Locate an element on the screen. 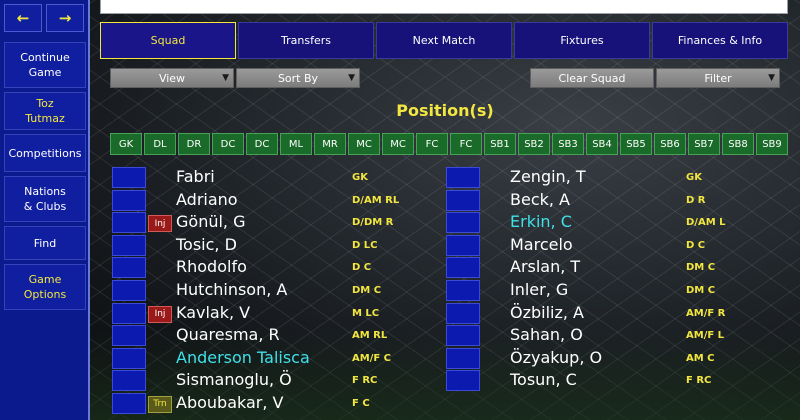 This screenshot has height=420, width=800. player-name: Quaresma, R is located at coordinates (228, 334).